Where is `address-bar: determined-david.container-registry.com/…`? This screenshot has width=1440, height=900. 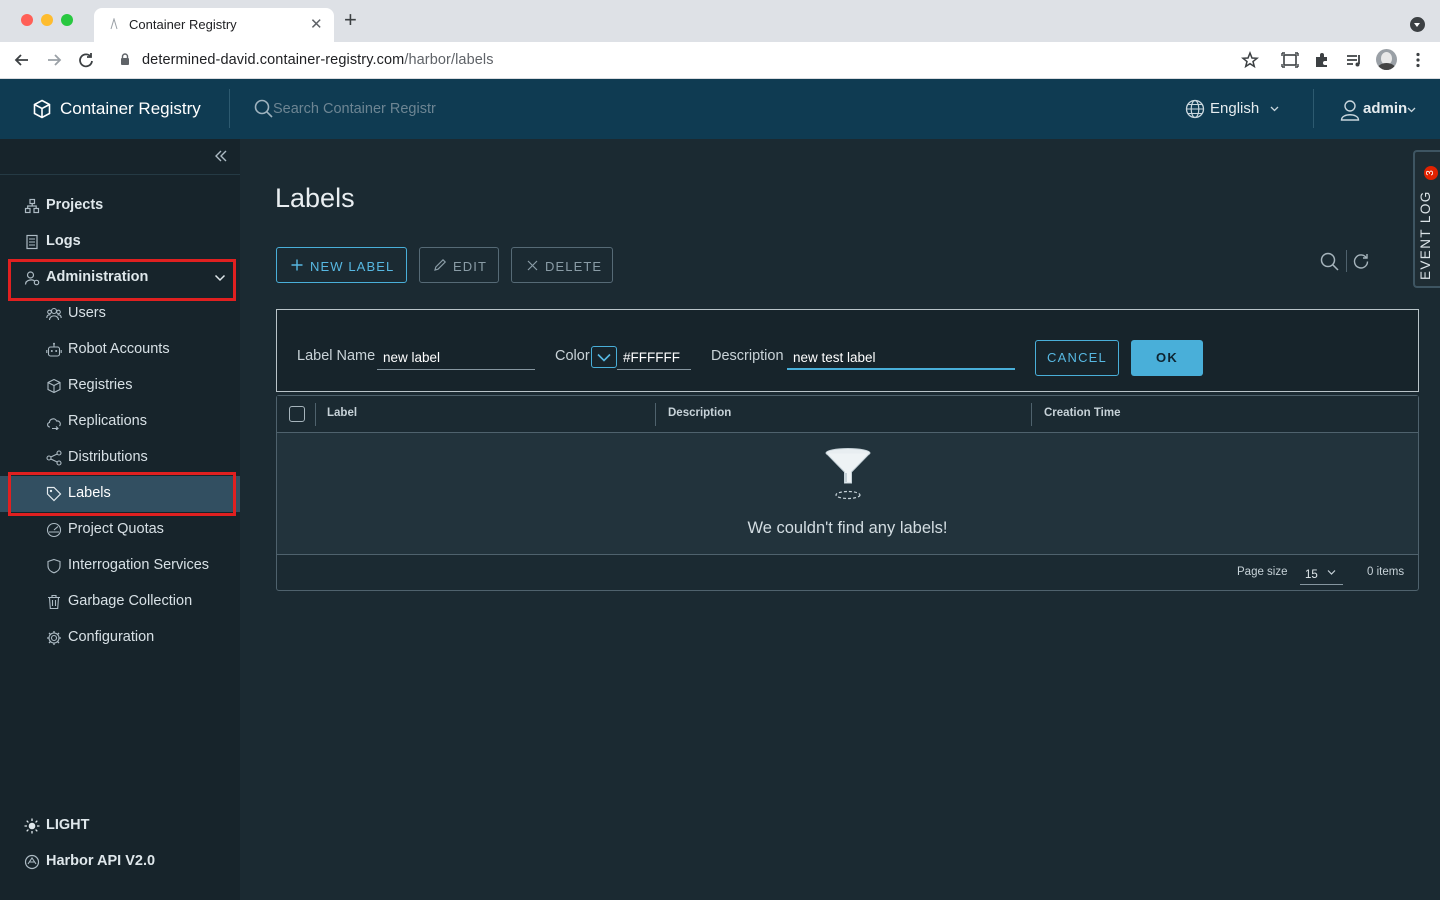 address-bar: determined-david.container-registry.com/… is located at coordinates (689, 60).